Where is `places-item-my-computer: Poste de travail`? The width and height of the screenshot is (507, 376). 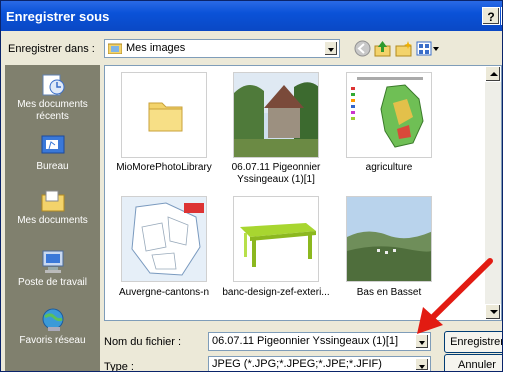 places-item-my-computer: Poste de travail is located at coordinates (52, 269).